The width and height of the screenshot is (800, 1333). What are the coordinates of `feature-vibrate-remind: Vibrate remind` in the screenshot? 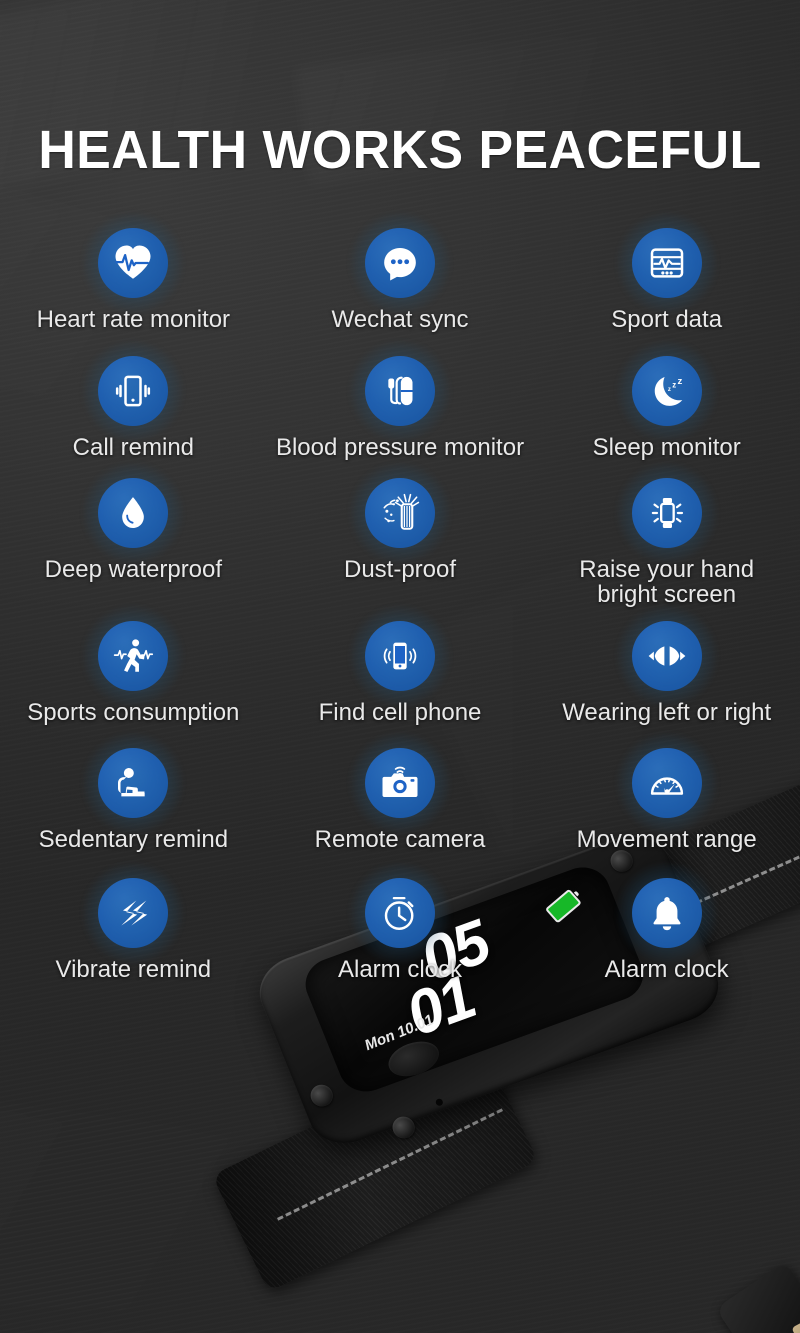 It's located at (133, 930).